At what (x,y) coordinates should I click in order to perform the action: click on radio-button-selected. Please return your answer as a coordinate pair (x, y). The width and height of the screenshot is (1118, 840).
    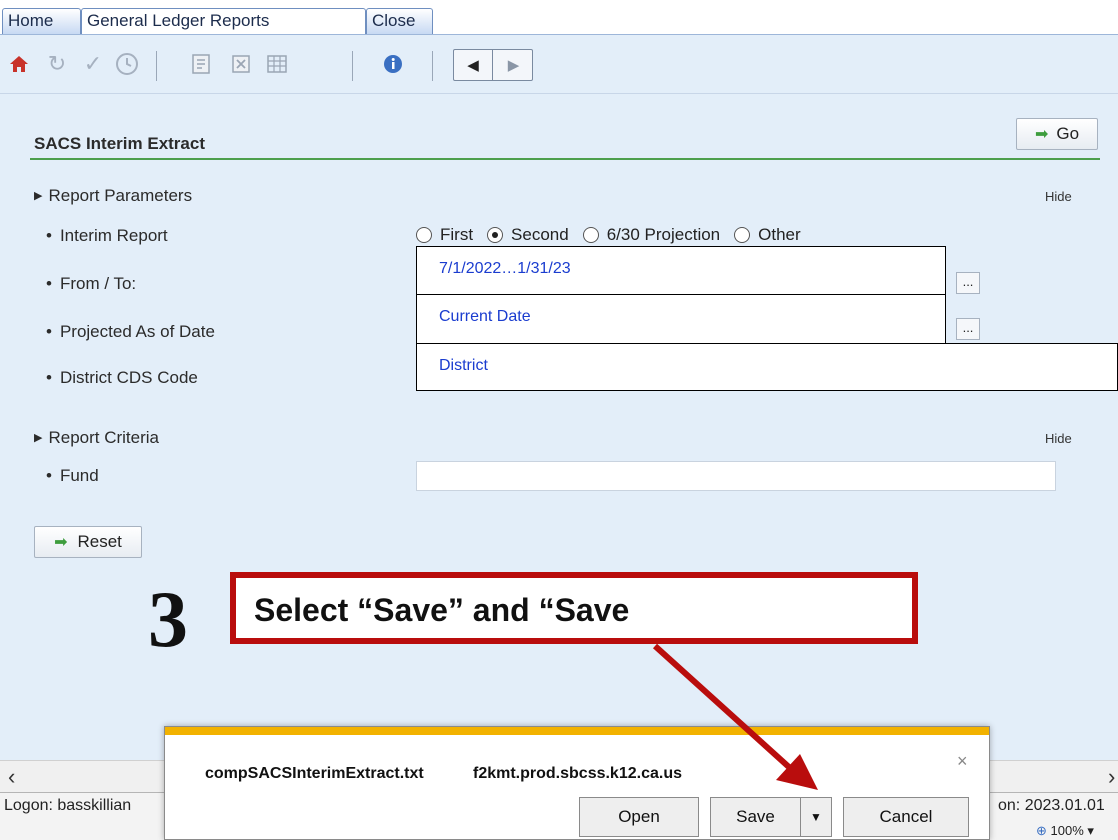
    Looking at the image, I should click on (495, 235).